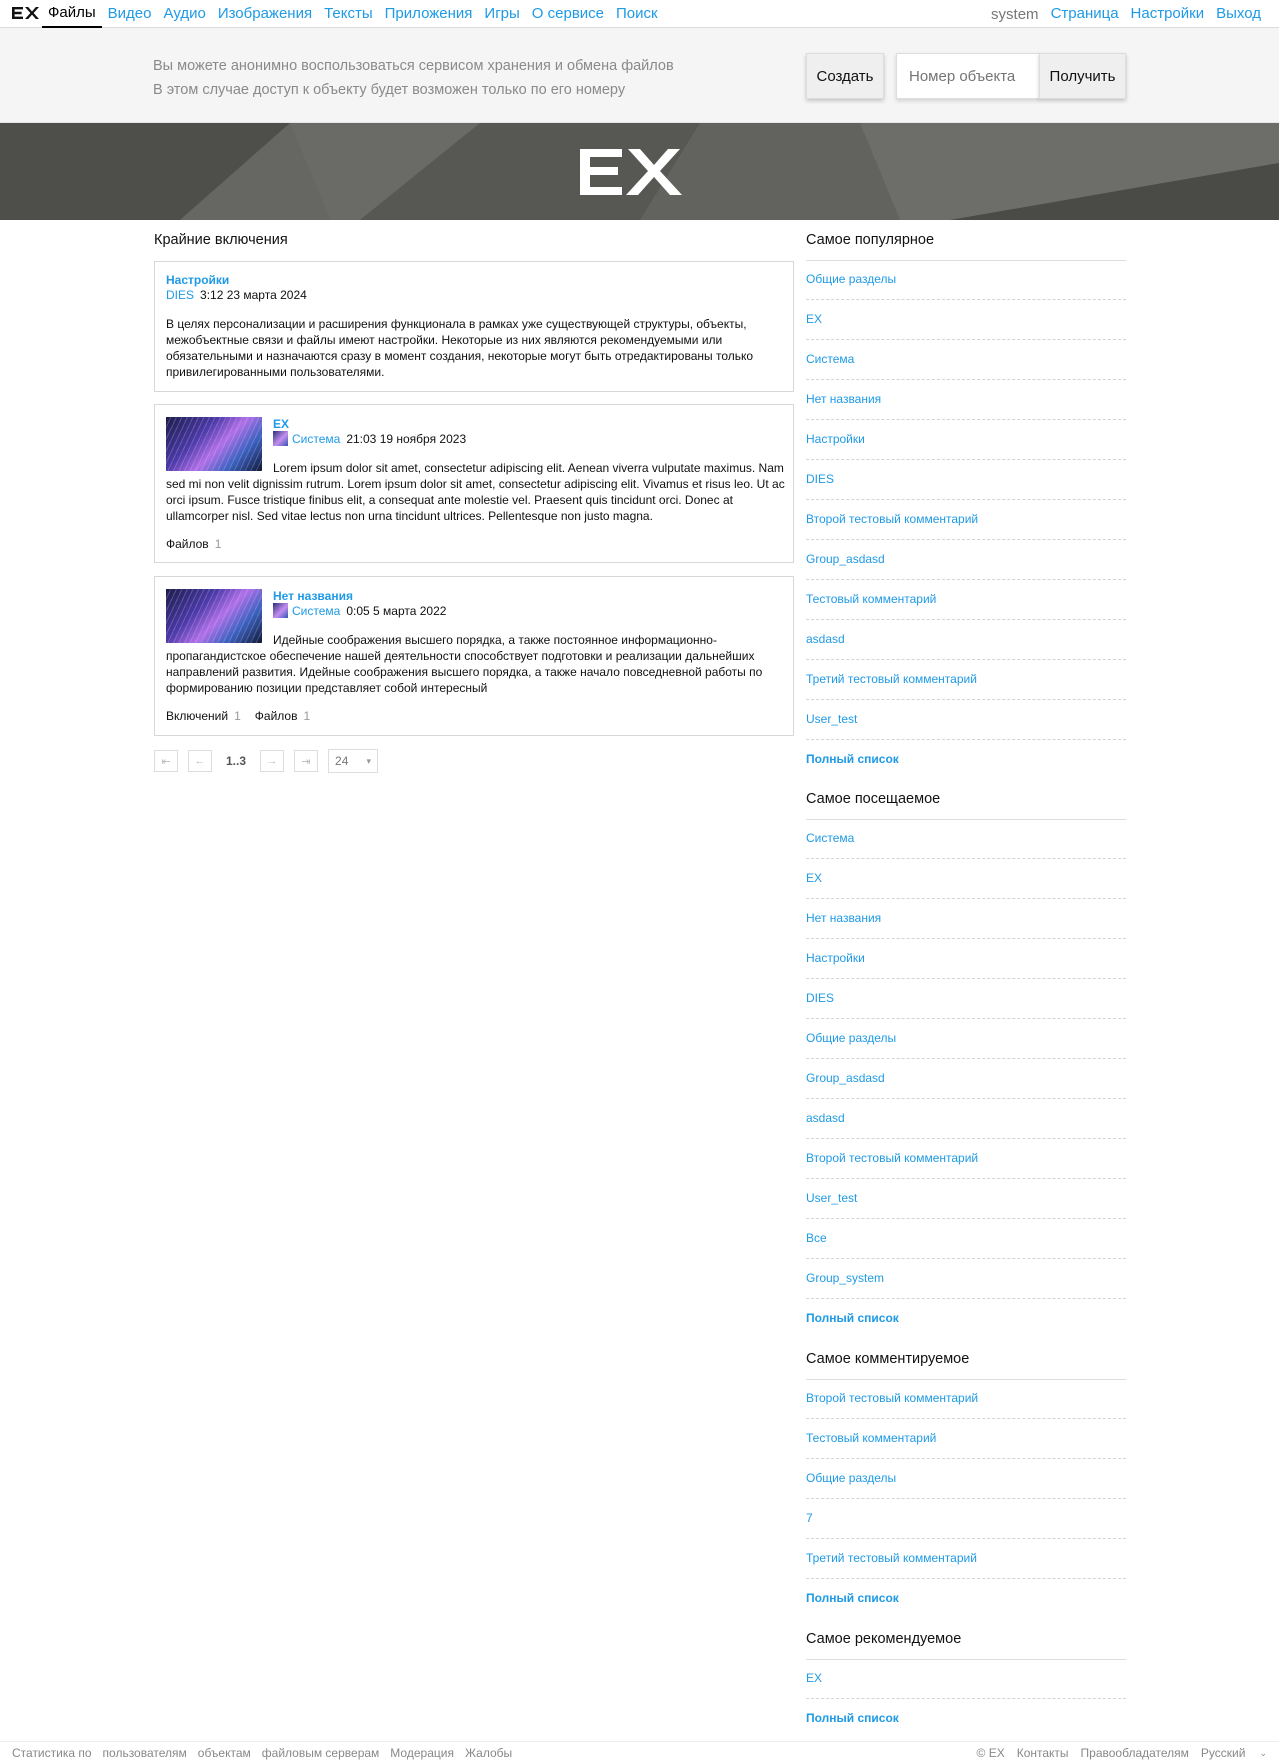 Image resolution: width=1279 pixels, height=1764 pixels. I want to click on footer-file-servers-link: файловым серверам, so click(321, 1753).